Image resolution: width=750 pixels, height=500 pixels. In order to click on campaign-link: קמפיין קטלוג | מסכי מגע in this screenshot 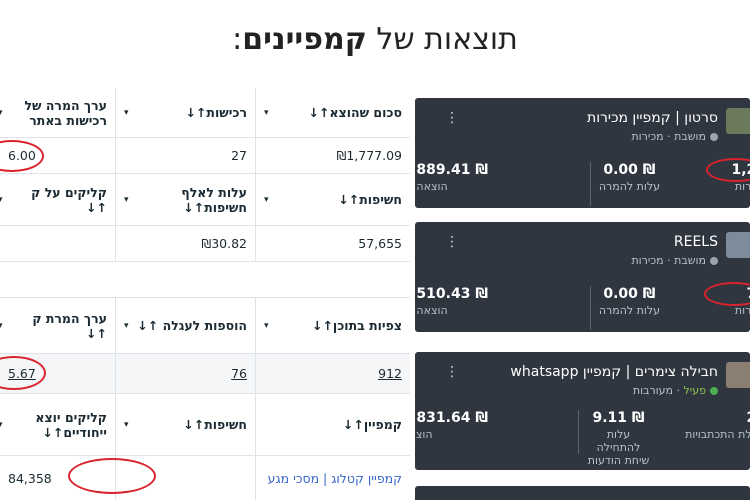, I will do `click(332, 478)`.